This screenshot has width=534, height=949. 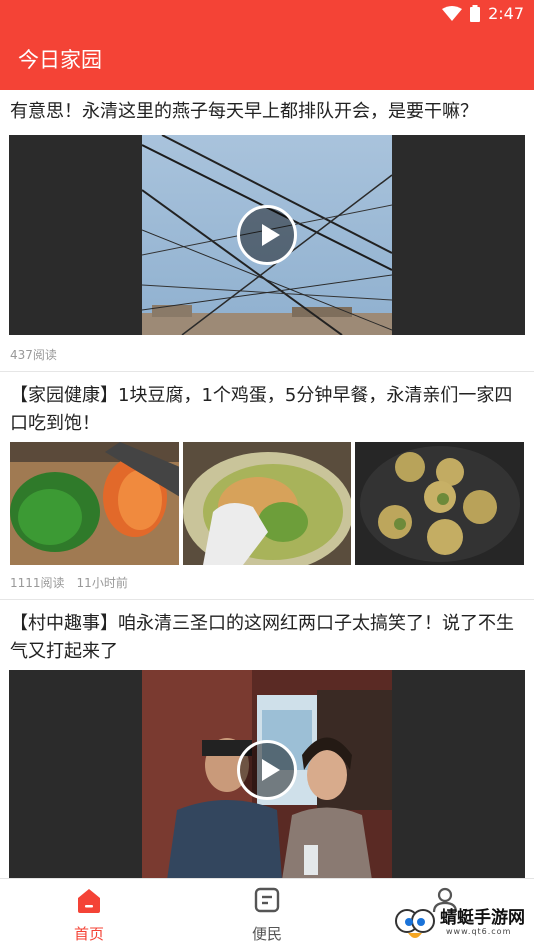 What do you see at coordinates (267, 900) in the screenshot?
I see `document-icon` at bounding box center [267, 900].